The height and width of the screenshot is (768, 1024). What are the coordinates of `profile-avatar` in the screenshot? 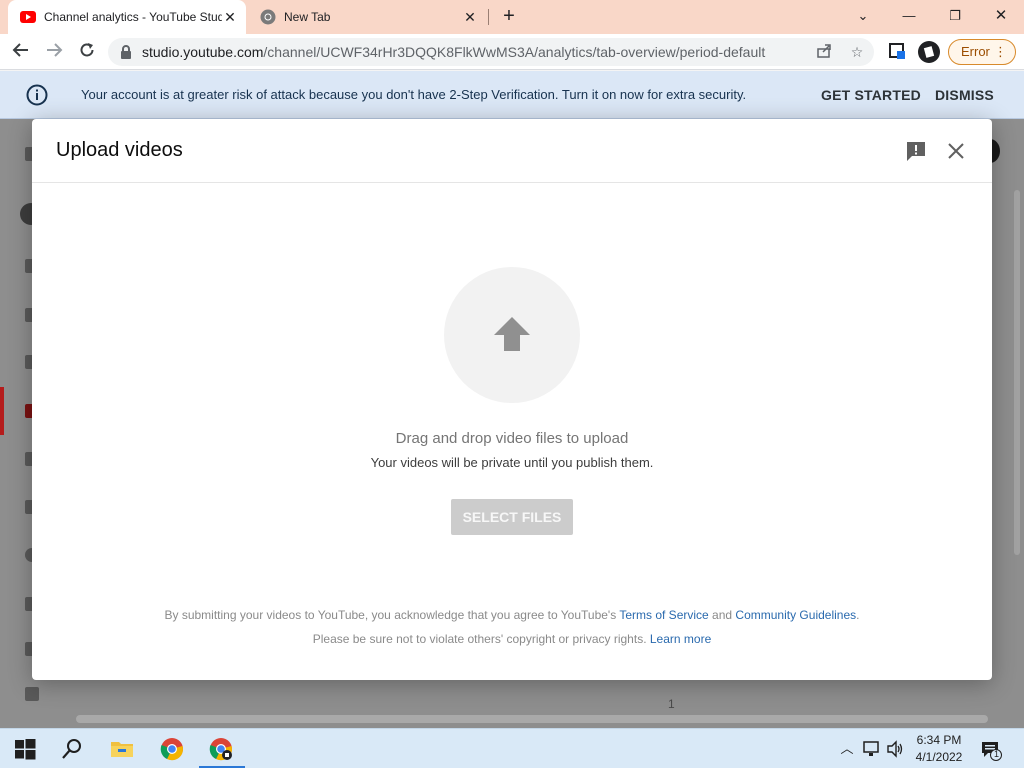 It's located at (929, 52).